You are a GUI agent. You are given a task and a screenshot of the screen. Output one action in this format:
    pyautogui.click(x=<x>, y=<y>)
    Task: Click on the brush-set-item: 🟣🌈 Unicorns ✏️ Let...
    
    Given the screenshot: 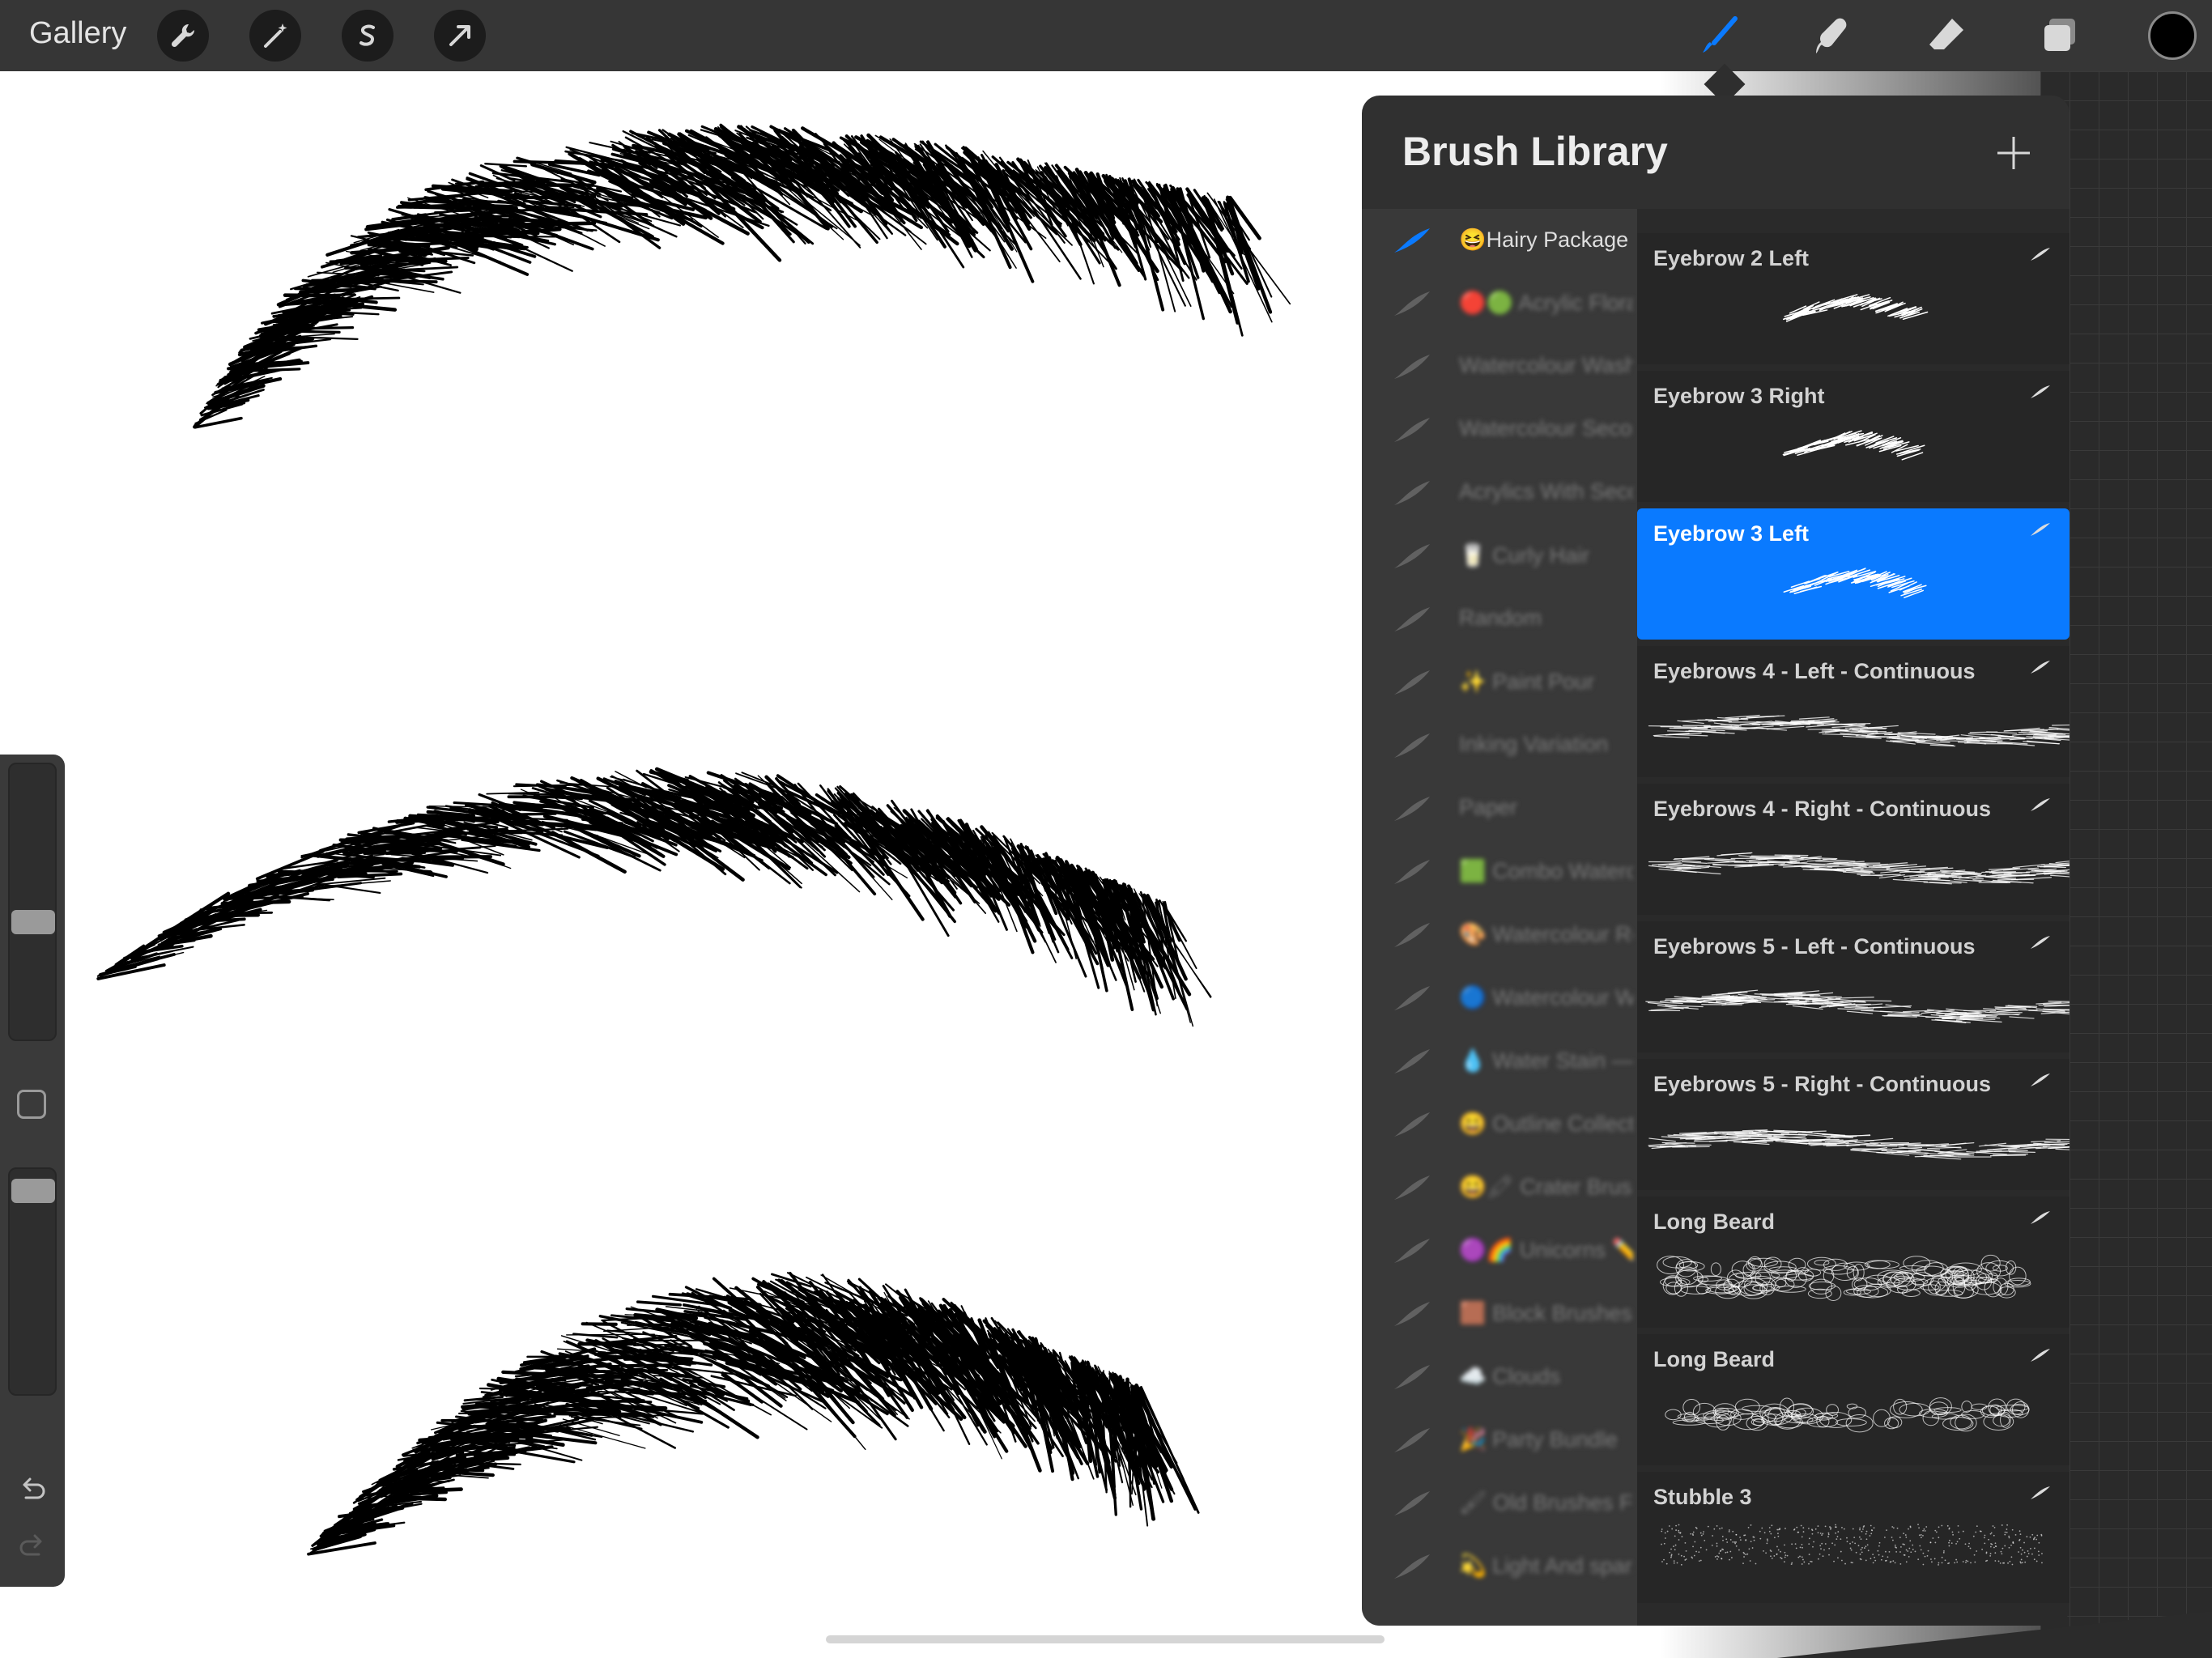 What is the action you would take?
    pyautogui.click(x=1499, y=1250)
    